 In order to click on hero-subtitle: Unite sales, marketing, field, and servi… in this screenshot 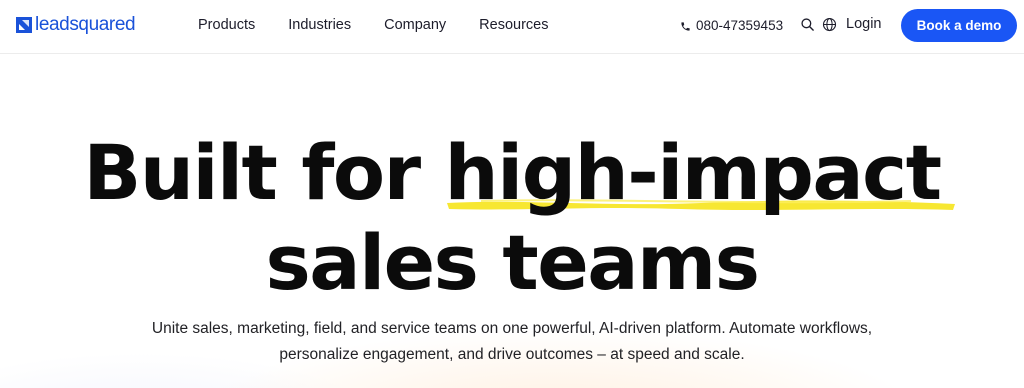, I will do `click(512, 342)`.